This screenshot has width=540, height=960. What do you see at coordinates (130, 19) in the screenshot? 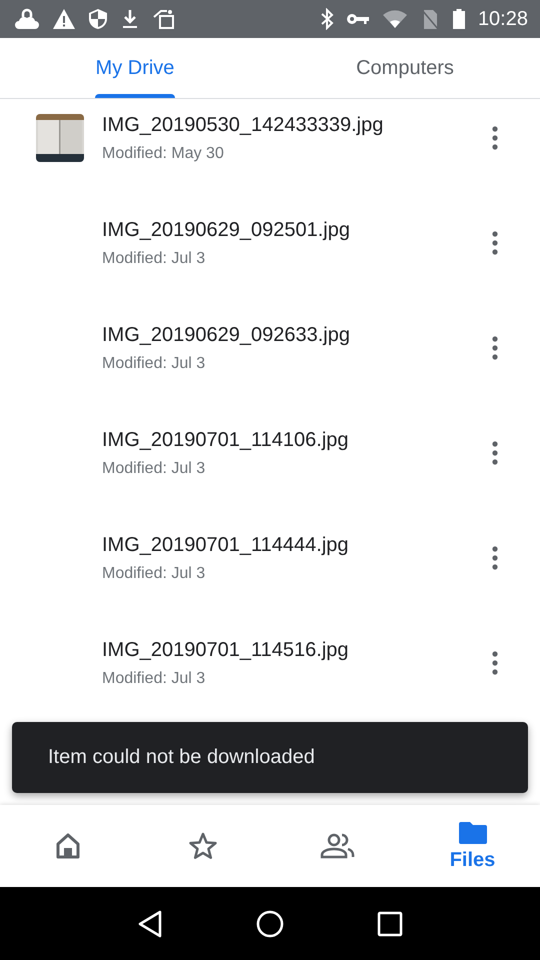
I see `download-icon` at bounding box center [130, 19].